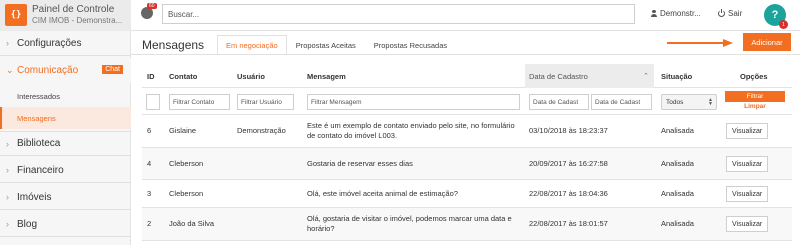 Image resolution: width=800 pixels, height=245 pixels. What do you see at coordinates (152, 6) in the screenshot?
I see `notification-badge: 60` at bounding box center [152, 6].